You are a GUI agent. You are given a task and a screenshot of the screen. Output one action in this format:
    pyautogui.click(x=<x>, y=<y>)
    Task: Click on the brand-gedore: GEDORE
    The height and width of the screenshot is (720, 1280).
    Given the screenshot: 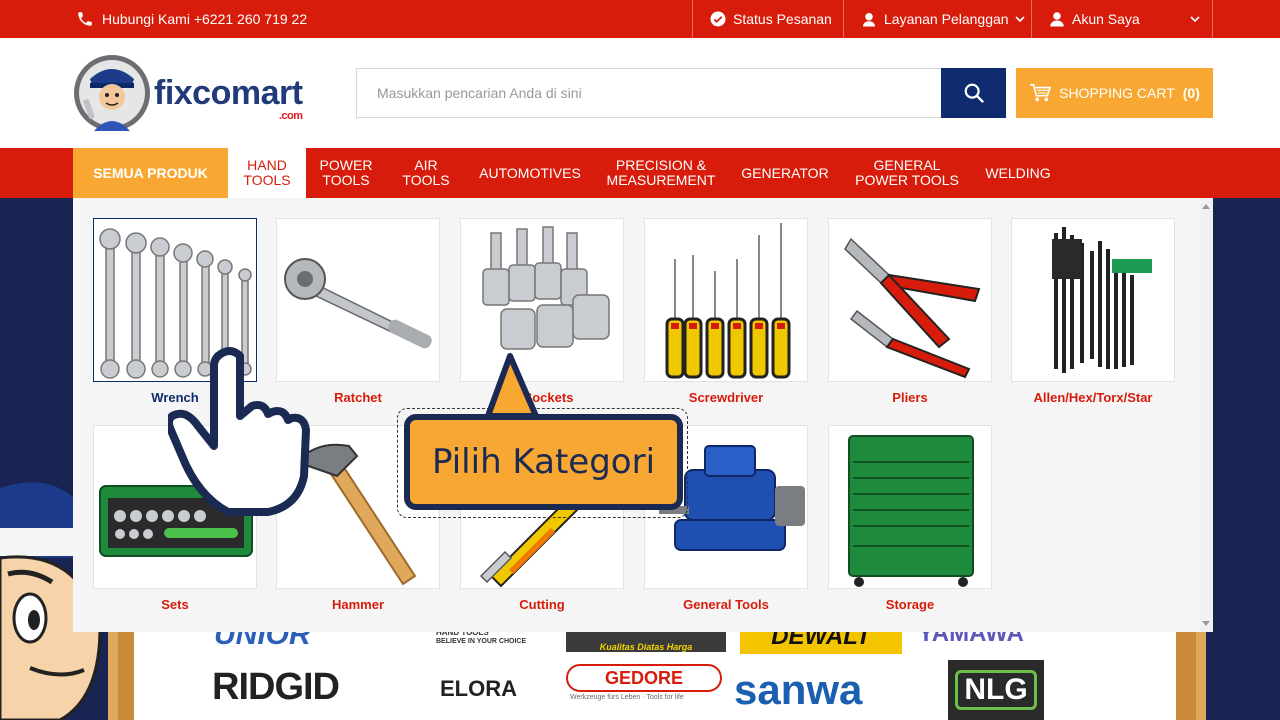 What is the action you would take?
    pyautogui.click(x=643, y=677)
    